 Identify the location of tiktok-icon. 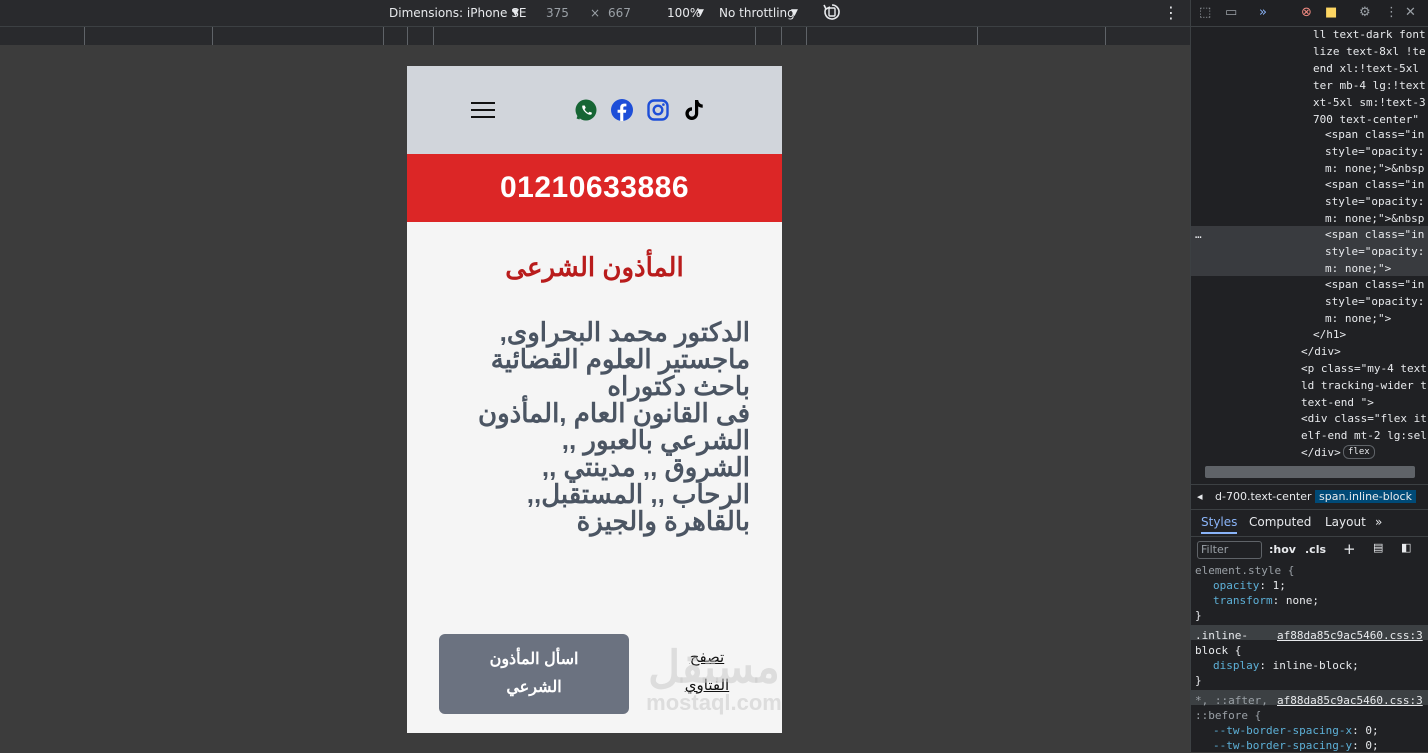
(694, 110).